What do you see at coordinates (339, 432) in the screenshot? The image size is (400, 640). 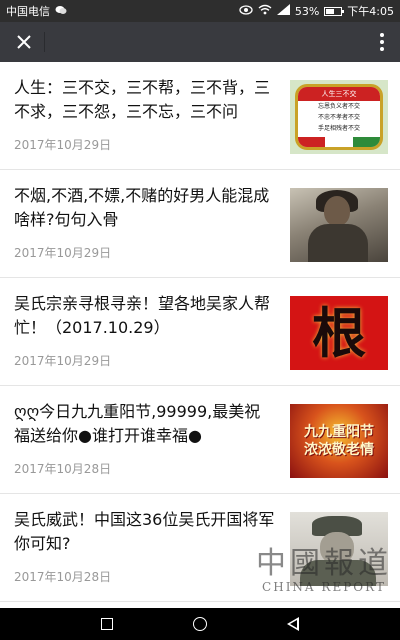 I see `festival-line: 九九重阳节` at bounding box center [339, 432].